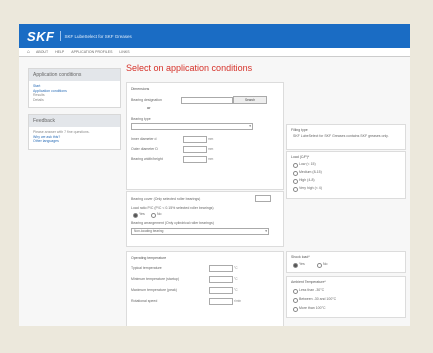 This screenshot has width=433, height=353. I want to click on bearing-arrangement-value: Non-locating bearing, so click(149, 231).